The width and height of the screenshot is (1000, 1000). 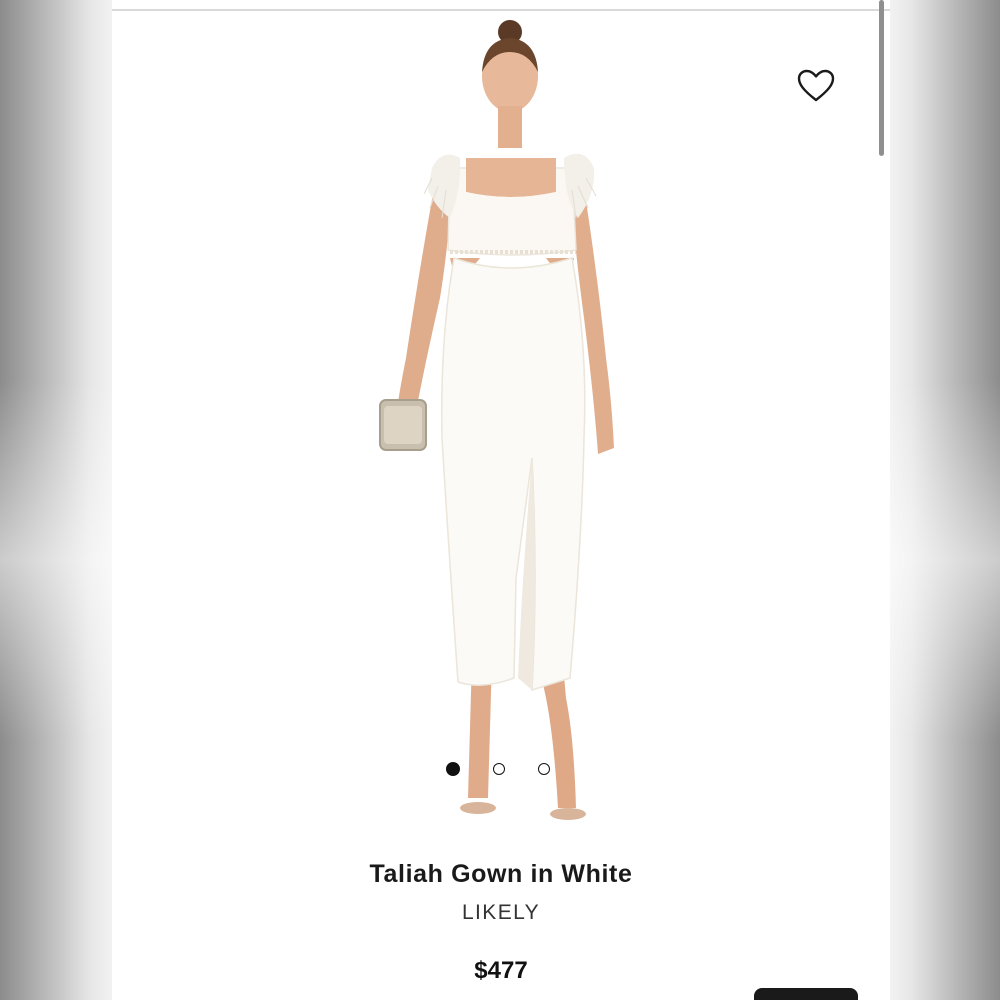 What do you see at coordinates (501, 913) in the screenshot?
I see `product-brand: LIKELY` at bounding box center [501, 913].